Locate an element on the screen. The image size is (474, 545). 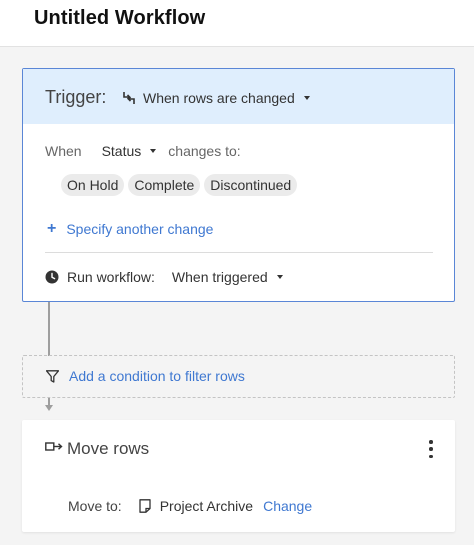
field-dropdown: Status is located at coordinates (129, 151).